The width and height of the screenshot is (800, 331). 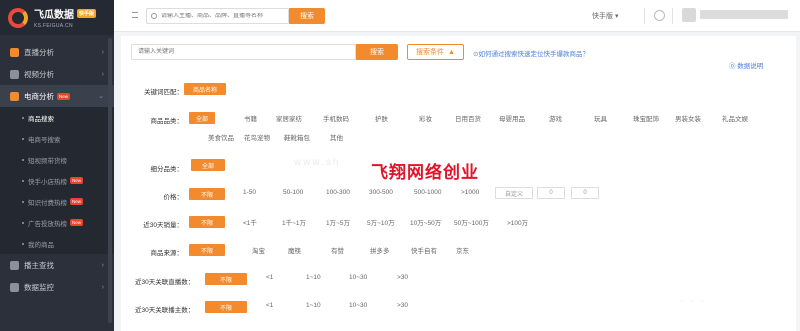 I want to click on sidebar-item-live-analysis: 直播分析 ›, so click(x=57, y=52).